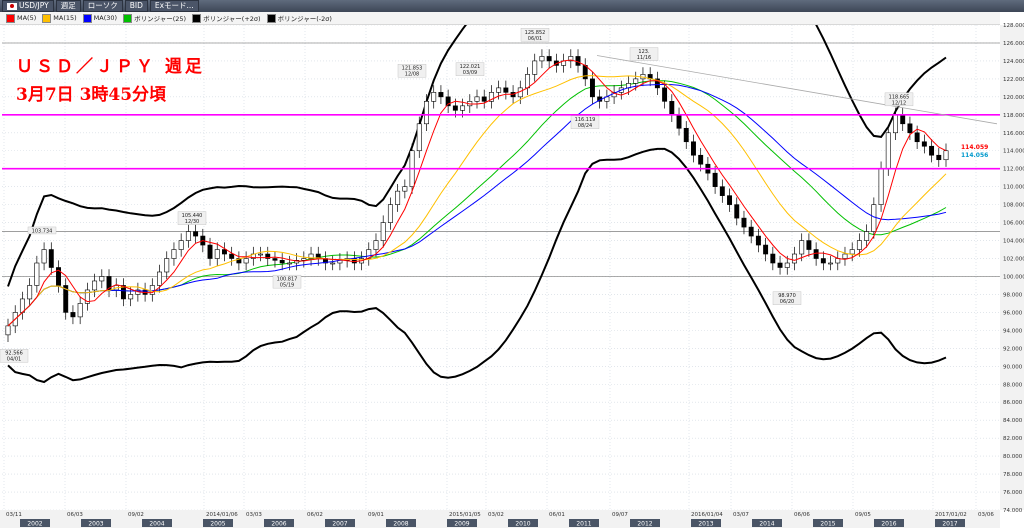 This screenshot has width=1024, height=528. I want to click on pricetype-label: BID, so click(136, 5).